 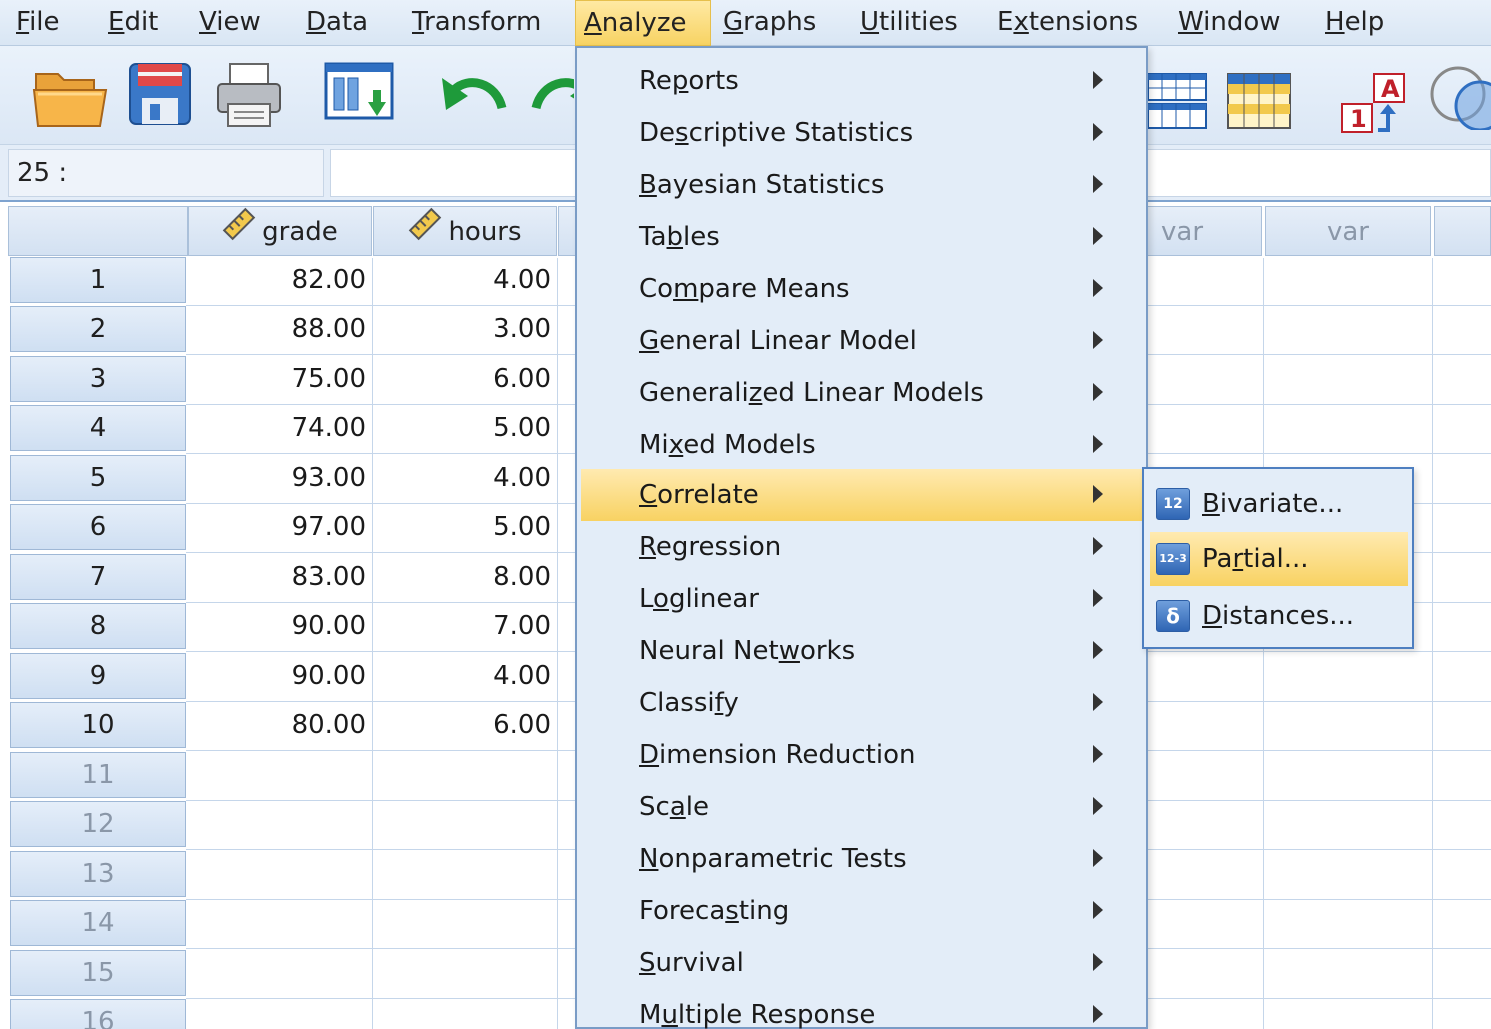 I want to click on split-file-icon, so click(x=1260, y=95).